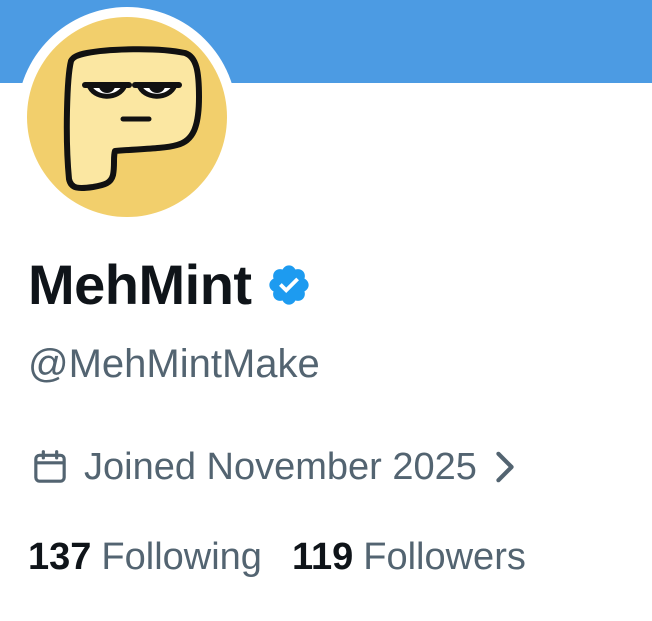 Image resolution: width=652 pixels, height=621 pixels. What do you see at coordinates (289, 285) in the screenshot?
I see `verified-badge-icon` at bounding box center [289, 285].